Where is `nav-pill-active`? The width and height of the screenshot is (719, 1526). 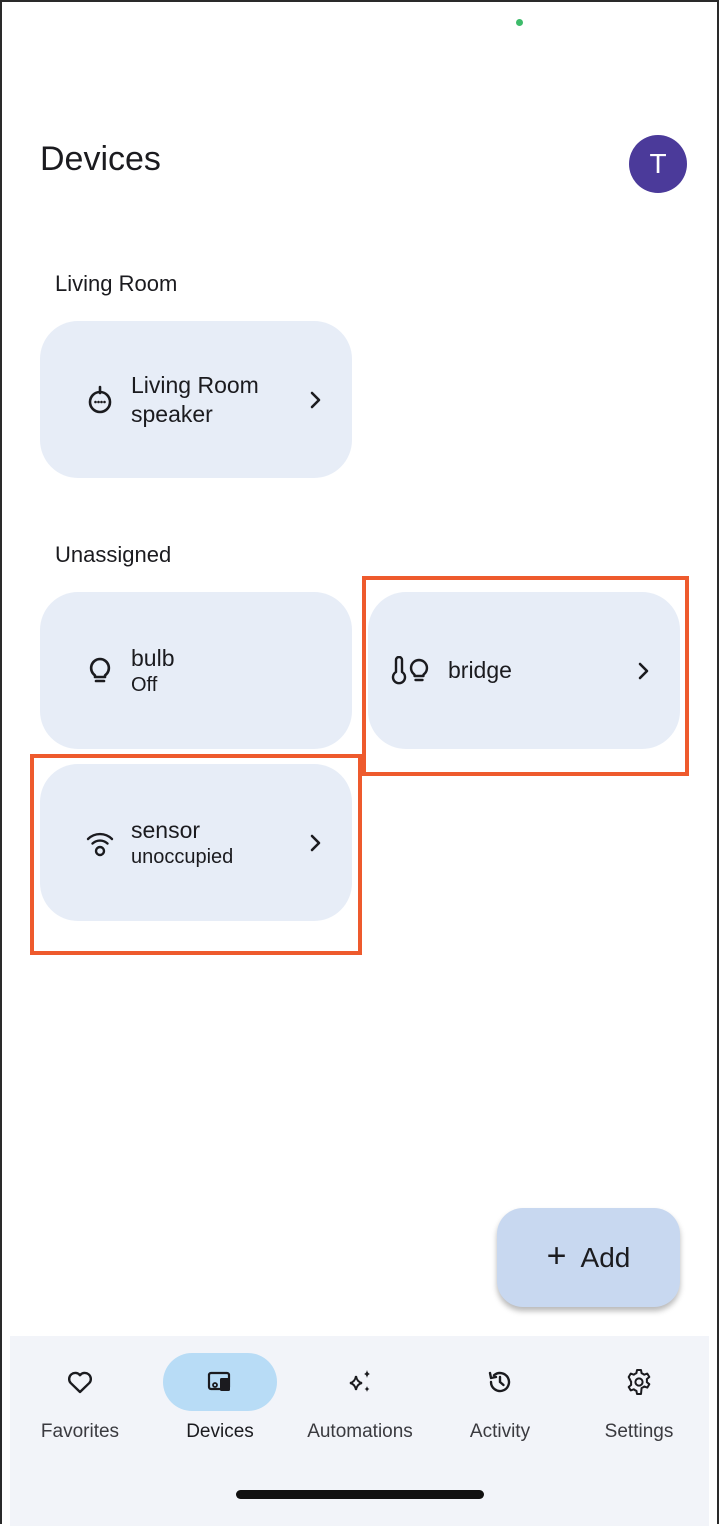
nav-pill-active is located at coordinates (220, 1382).